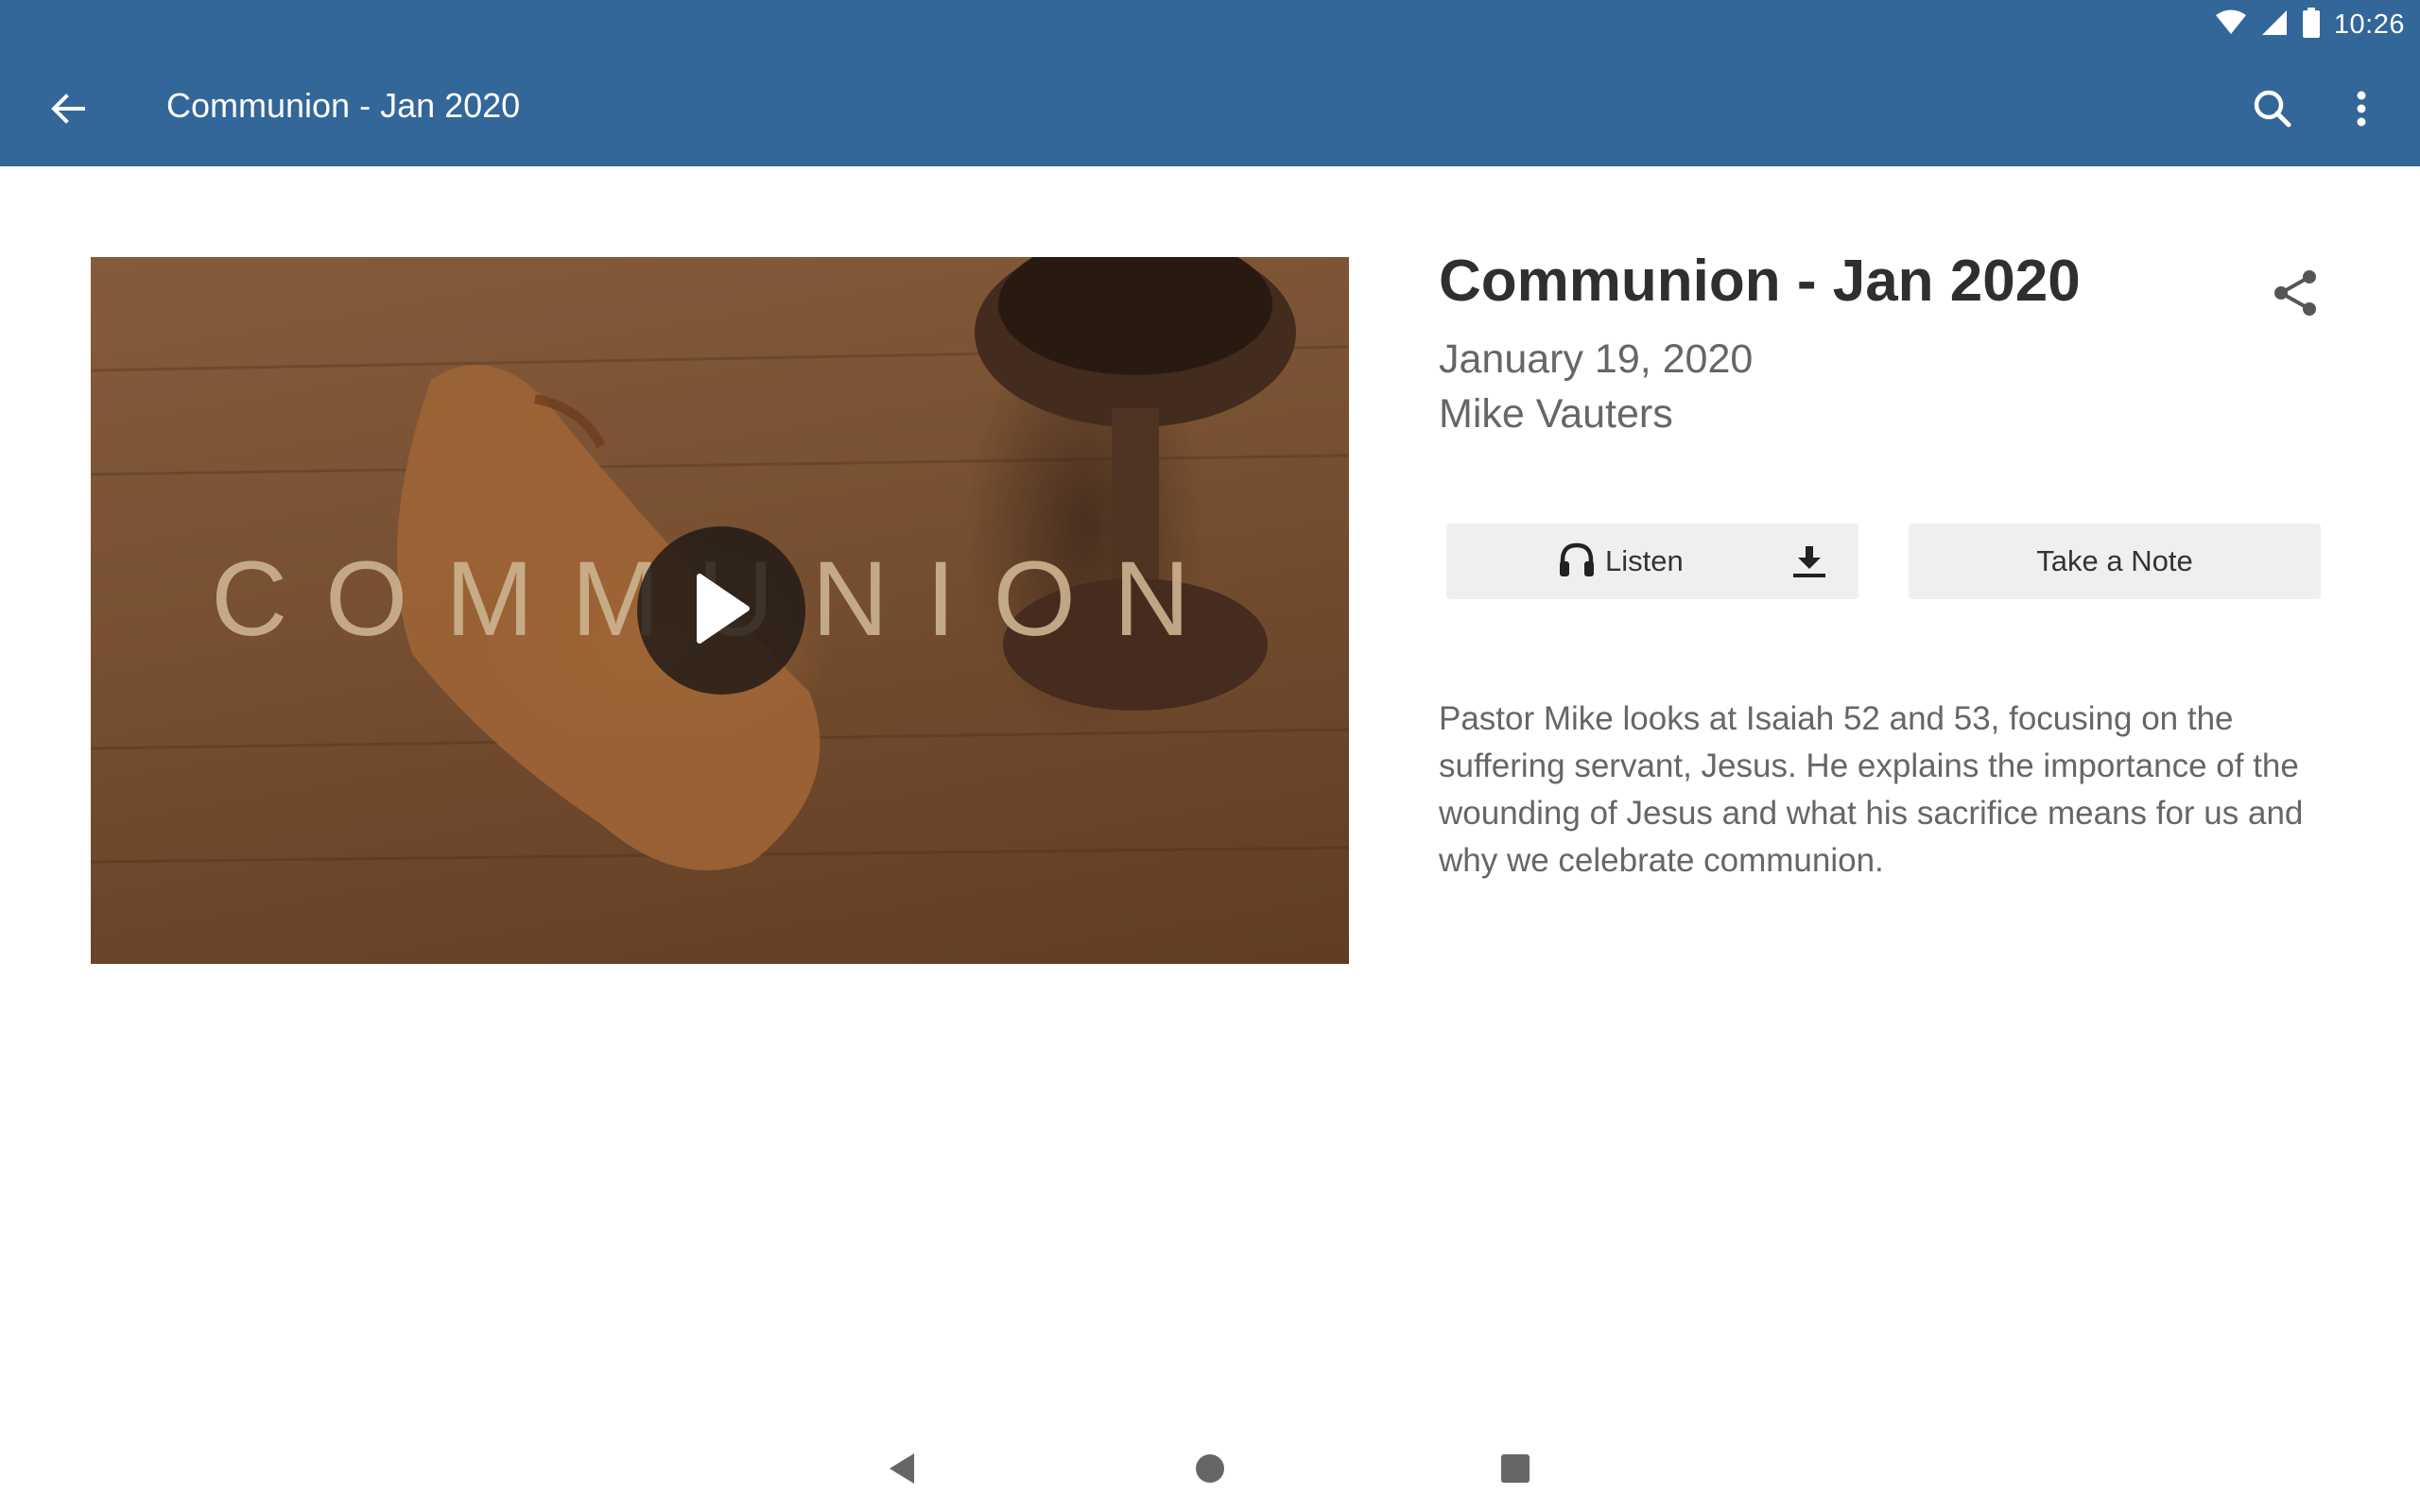 This screenshot has height=1512, width=2420. Describe the element at coordinates (2274, 25) in the screenshot. I see `cell-signal-icon` at that location.